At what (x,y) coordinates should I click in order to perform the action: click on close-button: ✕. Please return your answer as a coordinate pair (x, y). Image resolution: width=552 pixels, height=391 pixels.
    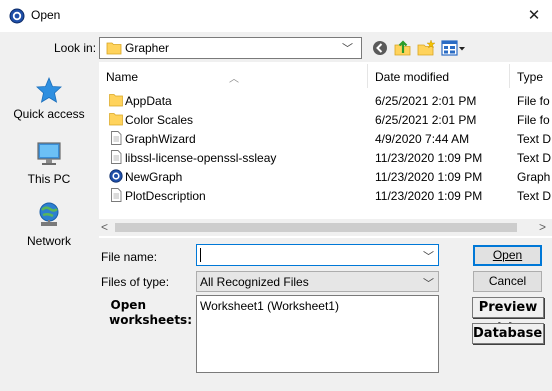
    Looking at the image, I should click on (534, 16).